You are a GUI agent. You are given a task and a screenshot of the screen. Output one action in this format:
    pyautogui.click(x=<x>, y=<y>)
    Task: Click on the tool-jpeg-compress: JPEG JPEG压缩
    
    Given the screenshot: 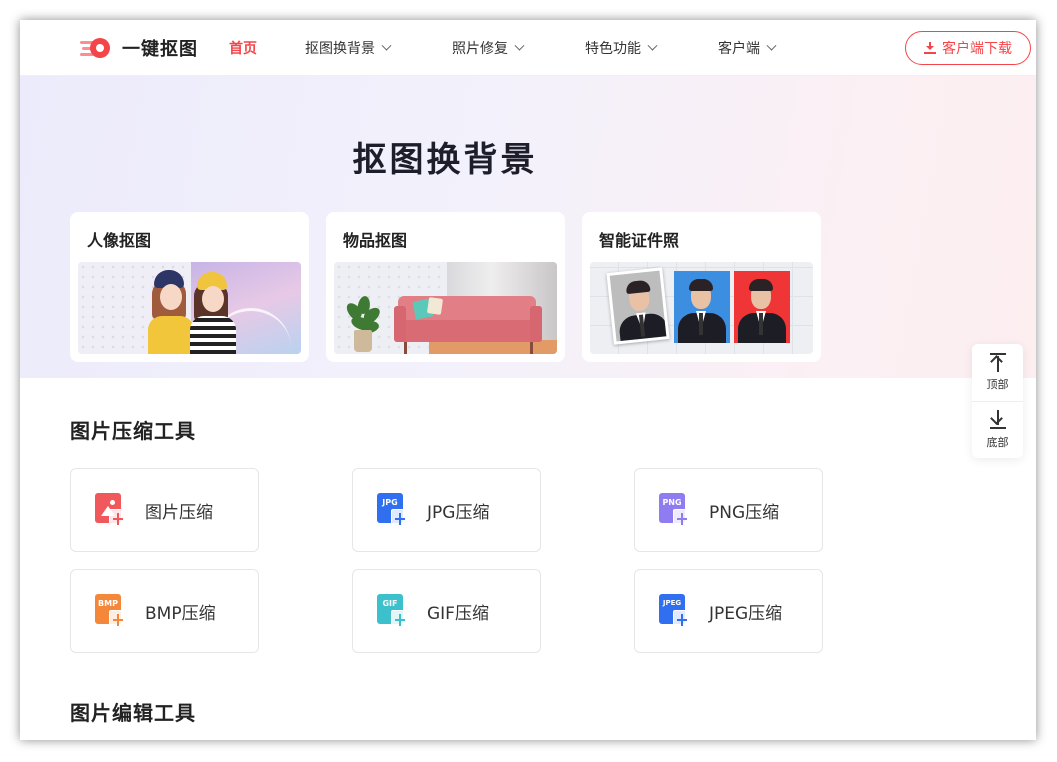 What is the action you would take?
    pyautogui.click(x=728, y=611)
    